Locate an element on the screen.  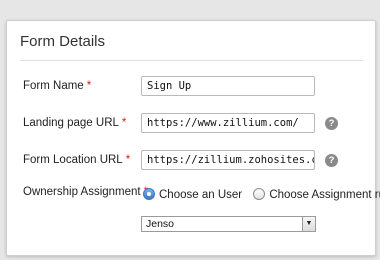
form-location-url-label-text: Form Location URL is located at coordinates (73, 160).